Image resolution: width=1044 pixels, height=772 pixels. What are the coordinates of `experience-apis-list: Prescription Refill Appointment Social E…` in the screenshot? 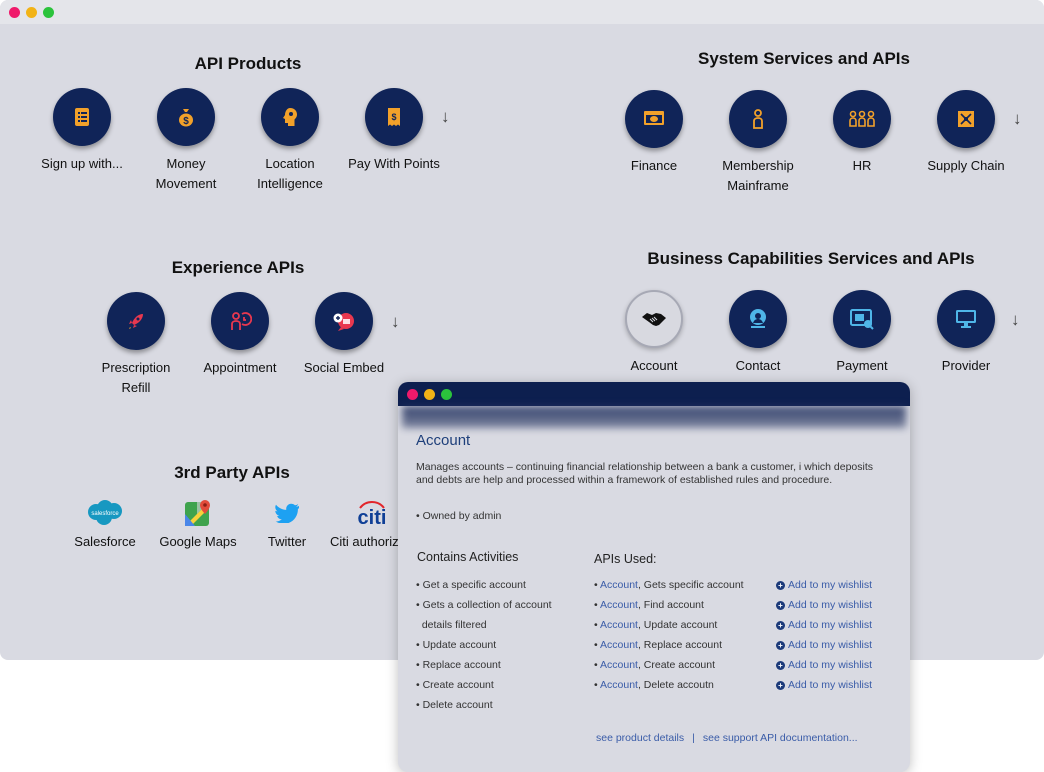 It's located at (240, 345).